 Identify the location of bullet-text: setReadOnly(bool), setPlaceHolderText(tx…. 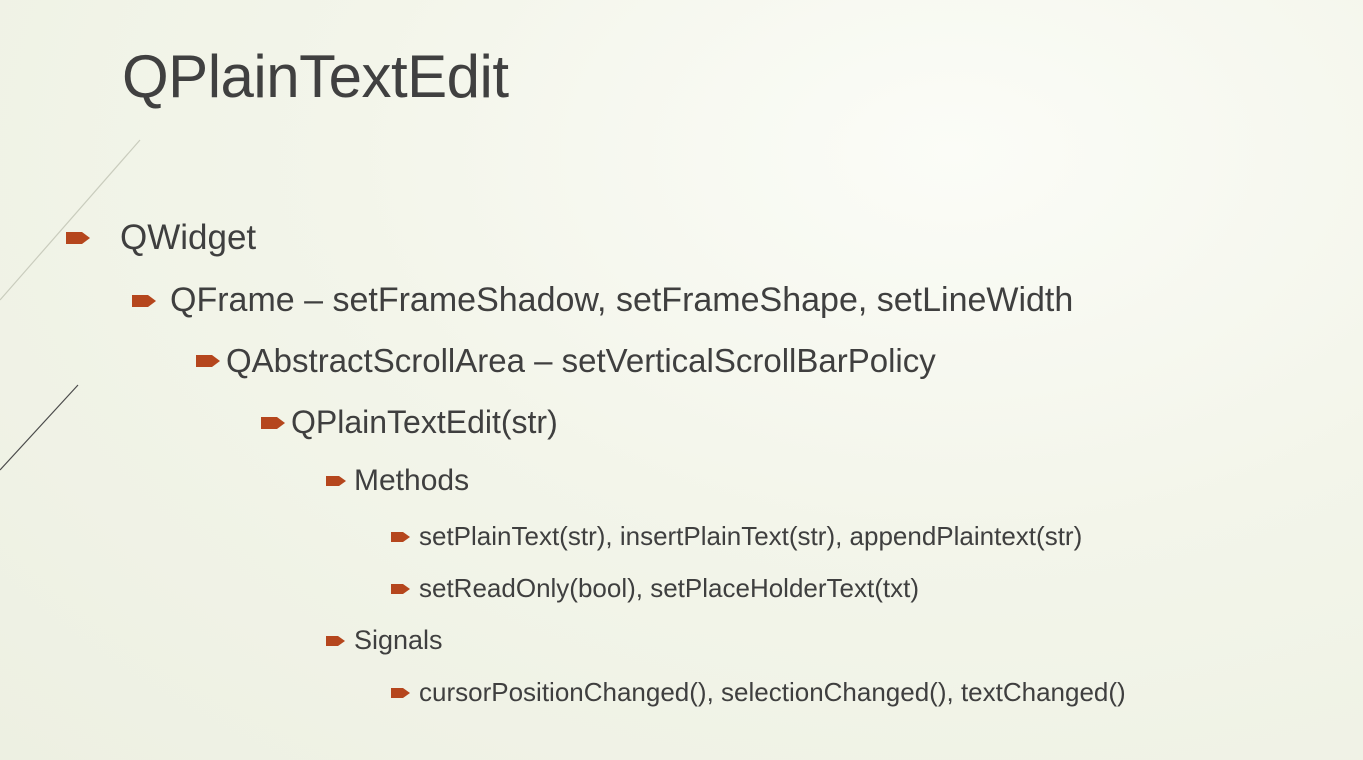
(669, 588).